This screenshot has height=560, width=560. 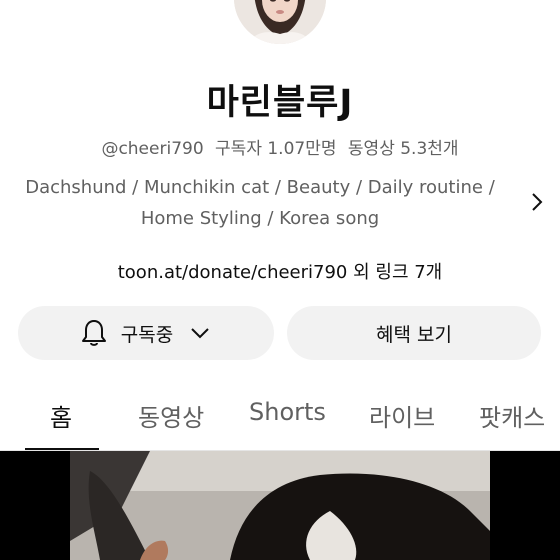 I want to click on channel-tabs: 홈 동영상 Shorts 라이브 팟캐스, so click(x=280, y=419).